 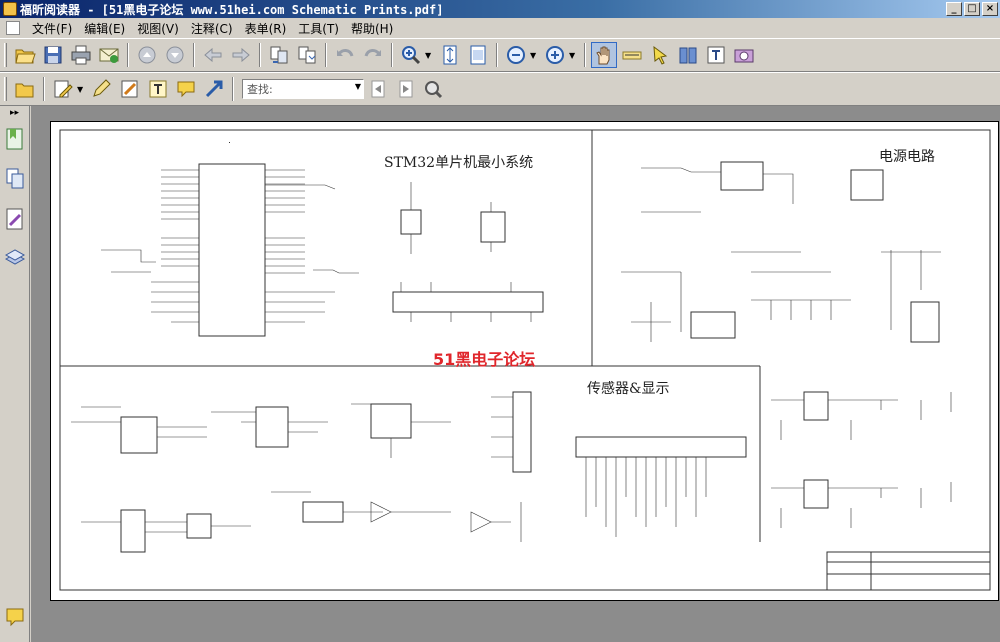 I want to click on highlighter-icon, so click(x=102, y=89).